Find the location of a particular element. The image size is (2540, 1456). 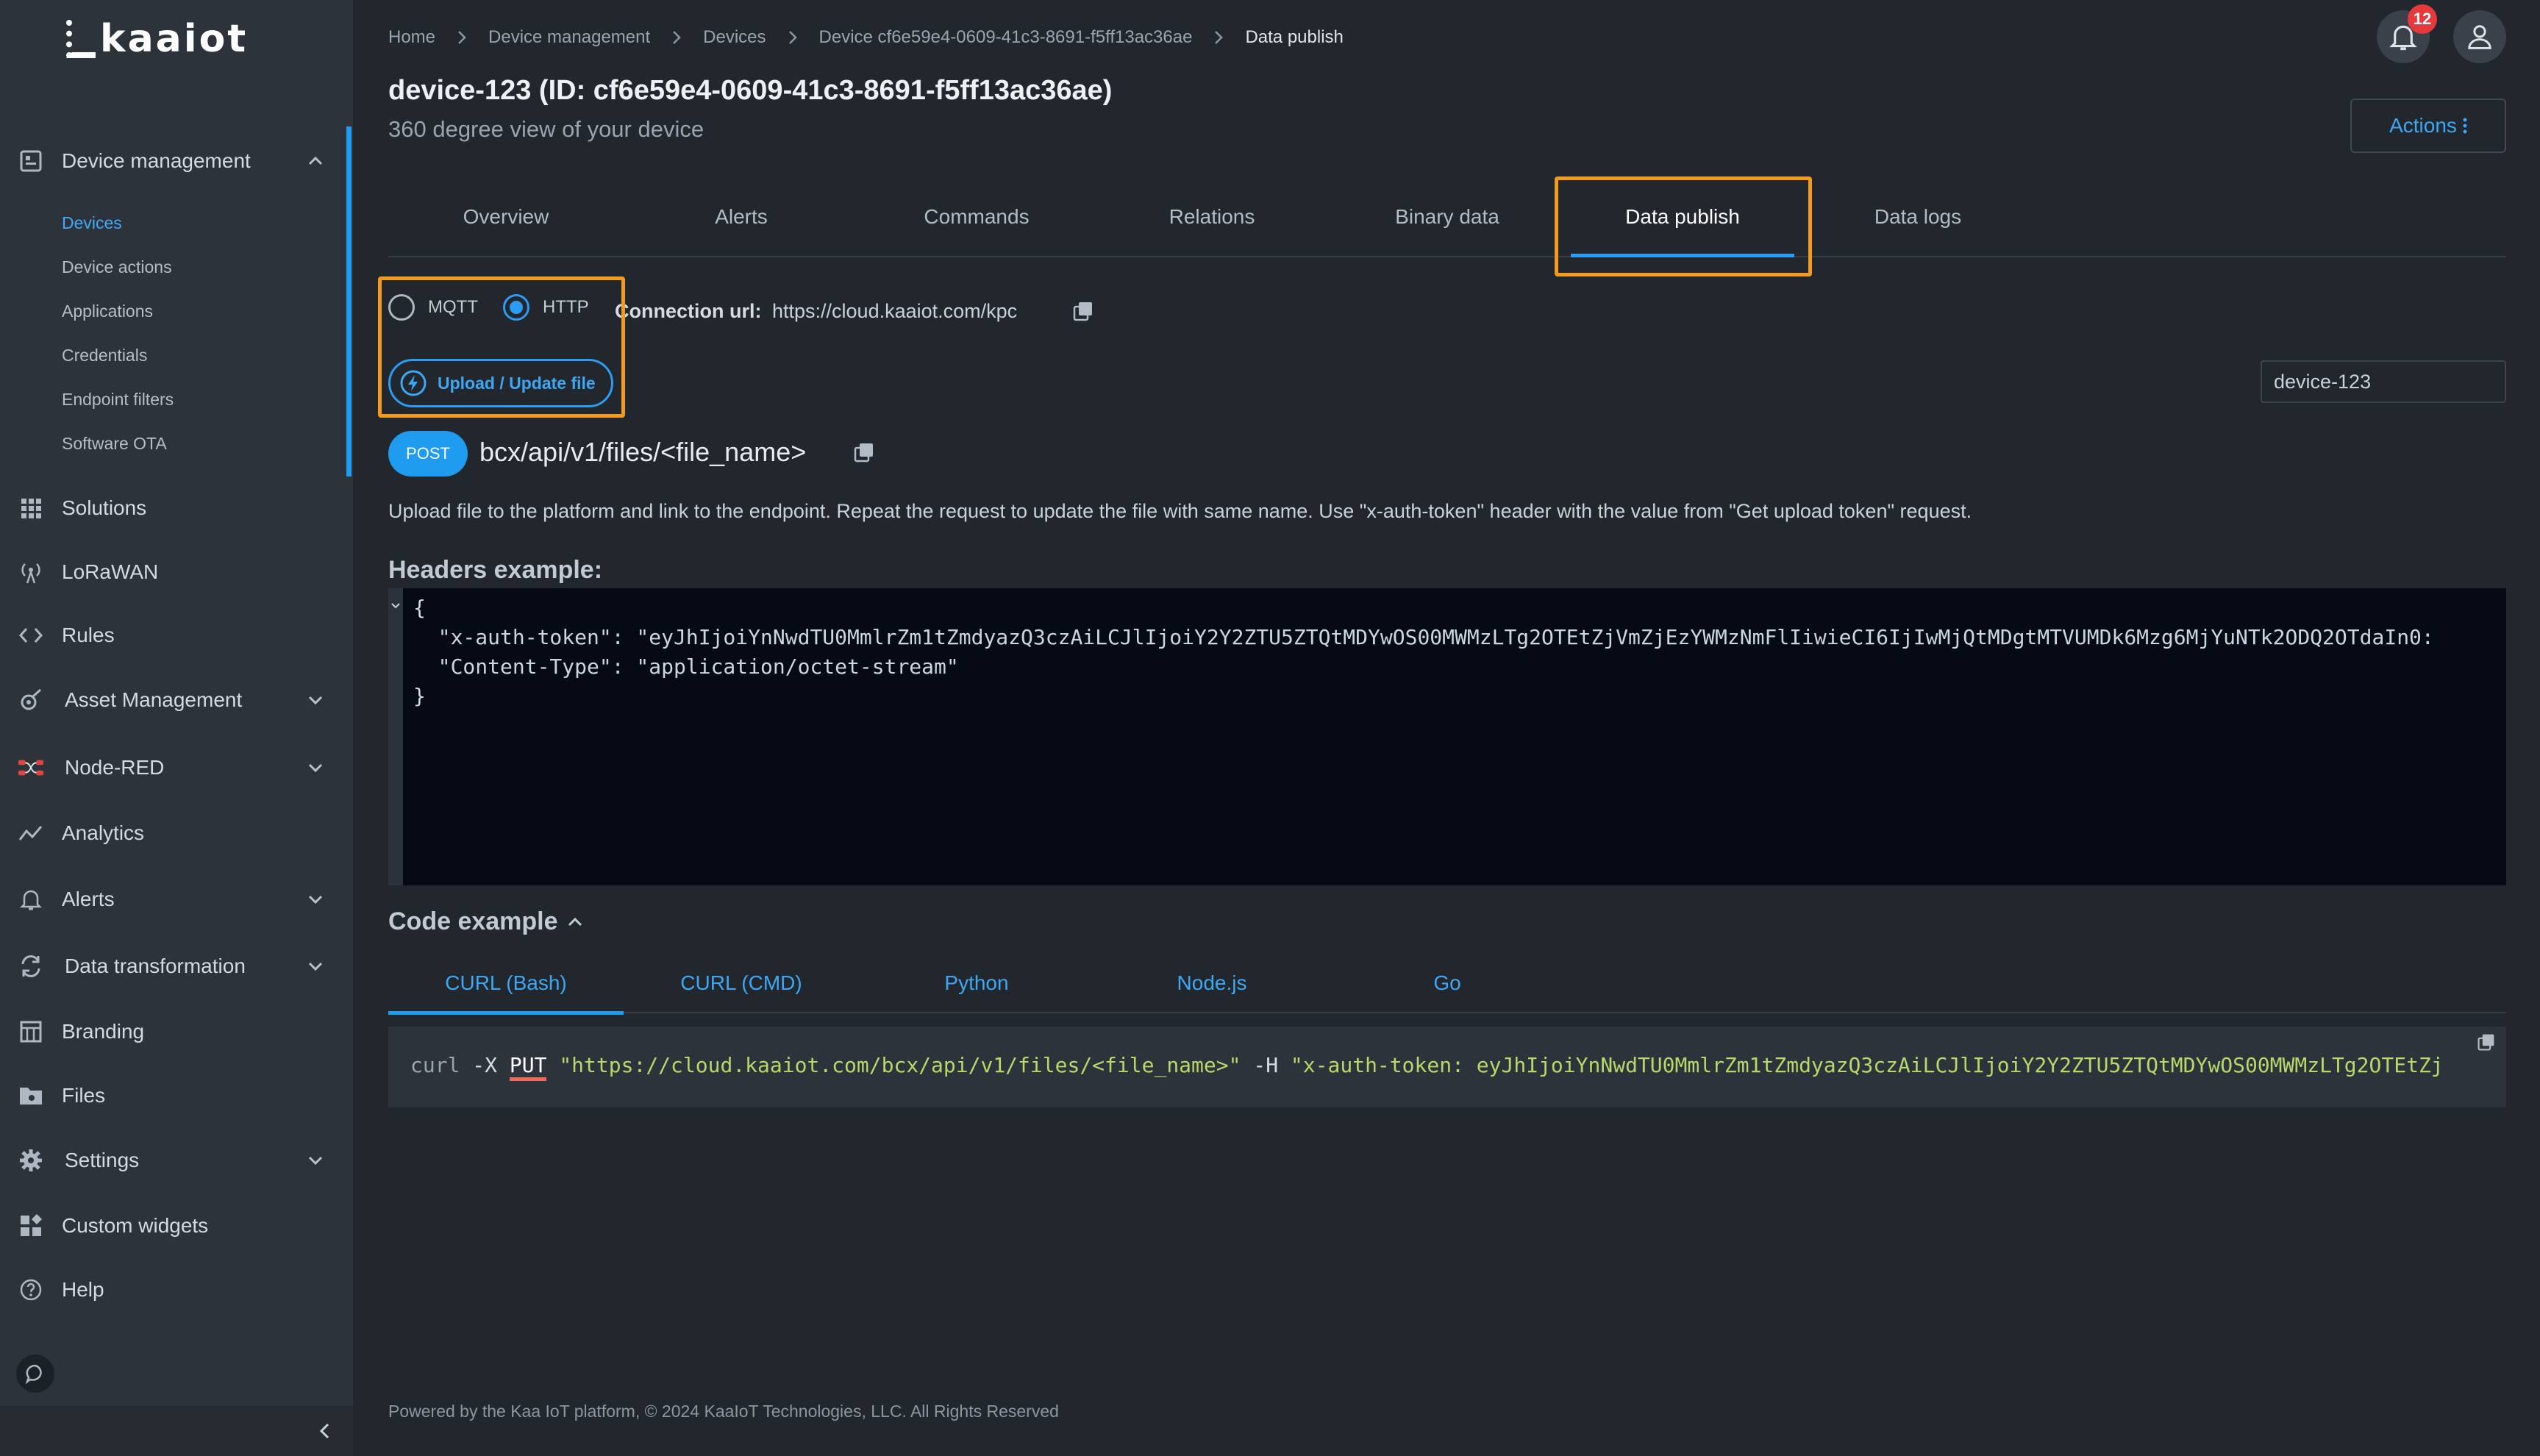

logo-text: kaaiot is located at coordinates (174, 39).